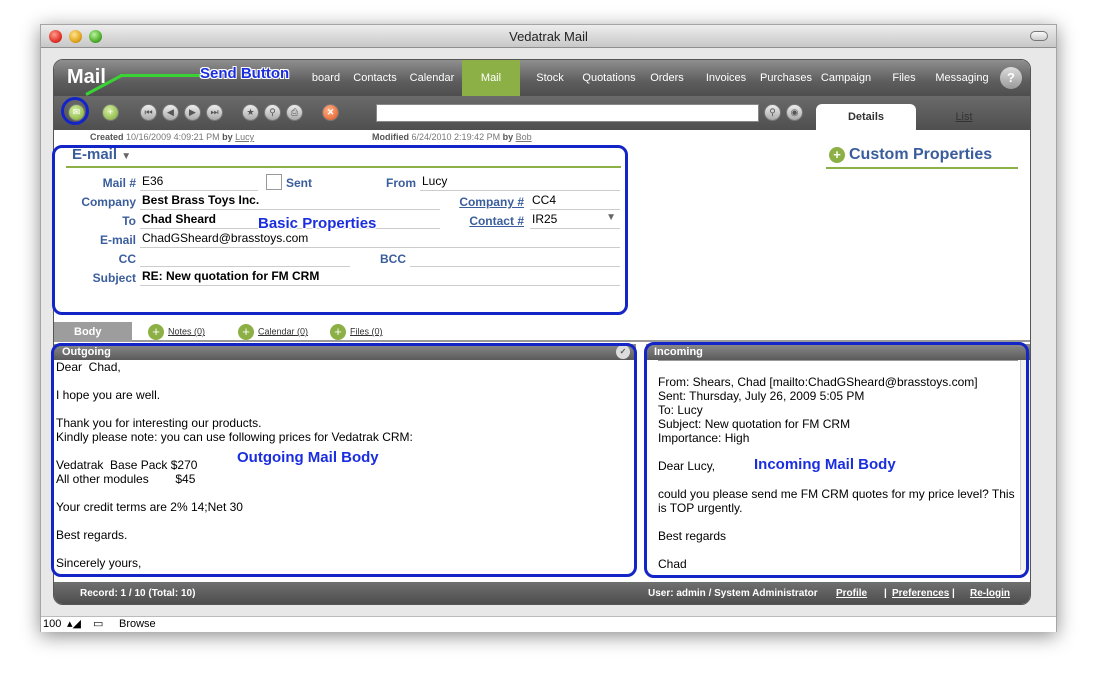 The height and width of the screenshot is (687, 1097). I want to click on profile-link: Profile, so click(851, 593).